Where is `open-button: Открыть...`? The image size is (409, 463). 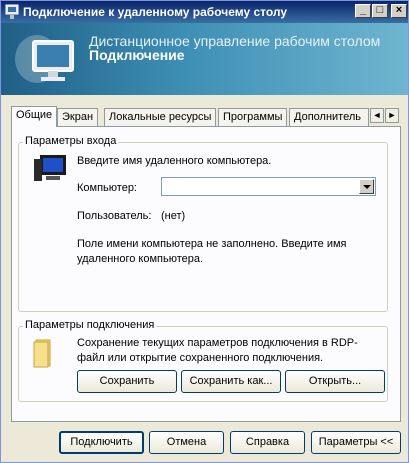 open-button: Открыть... is located at coordinates (335, 381).